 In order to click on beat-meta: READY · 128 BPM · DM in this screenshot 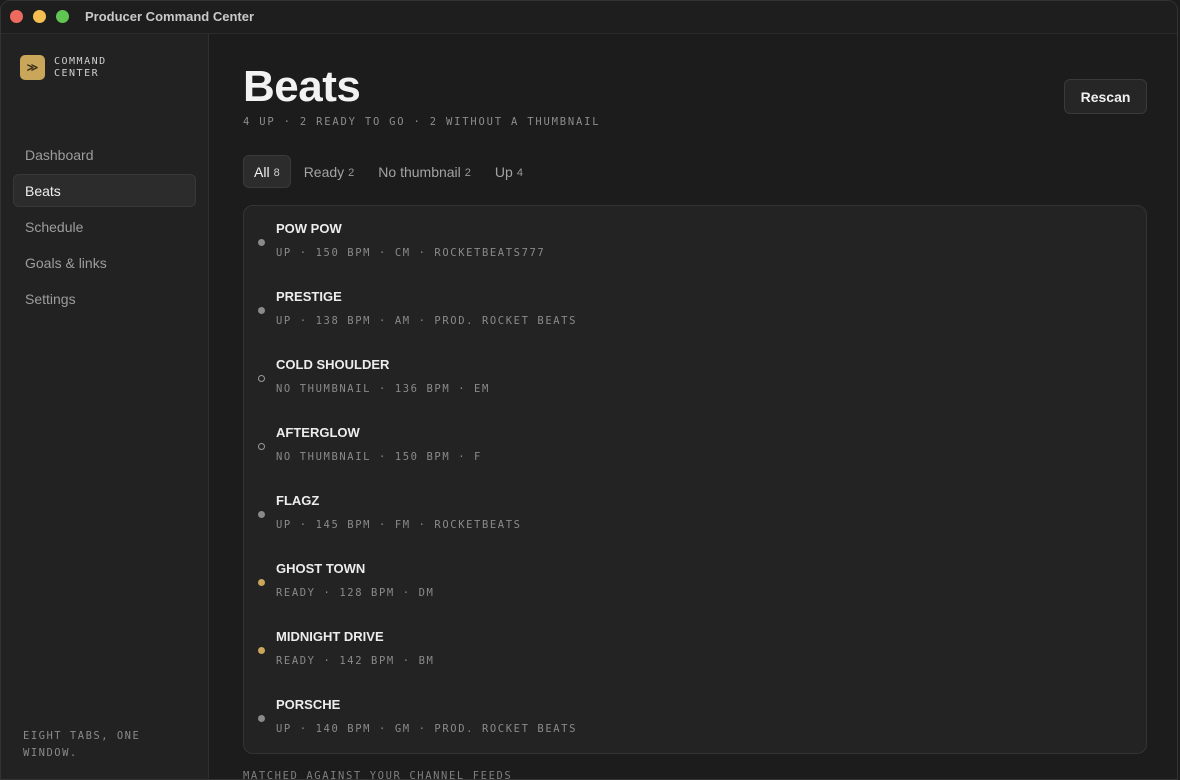, I will do `click(355, 593)`.